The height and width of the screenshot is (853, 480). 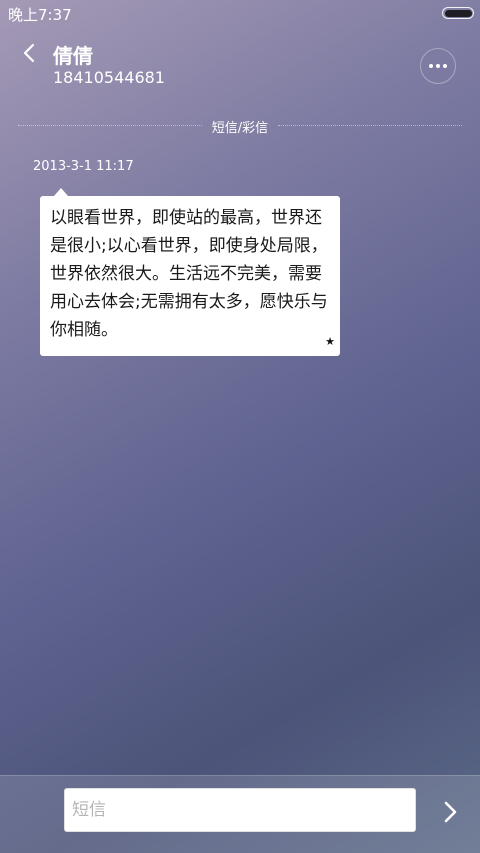 I want to click on chevron-right-icon, so click(x=450, y=812).